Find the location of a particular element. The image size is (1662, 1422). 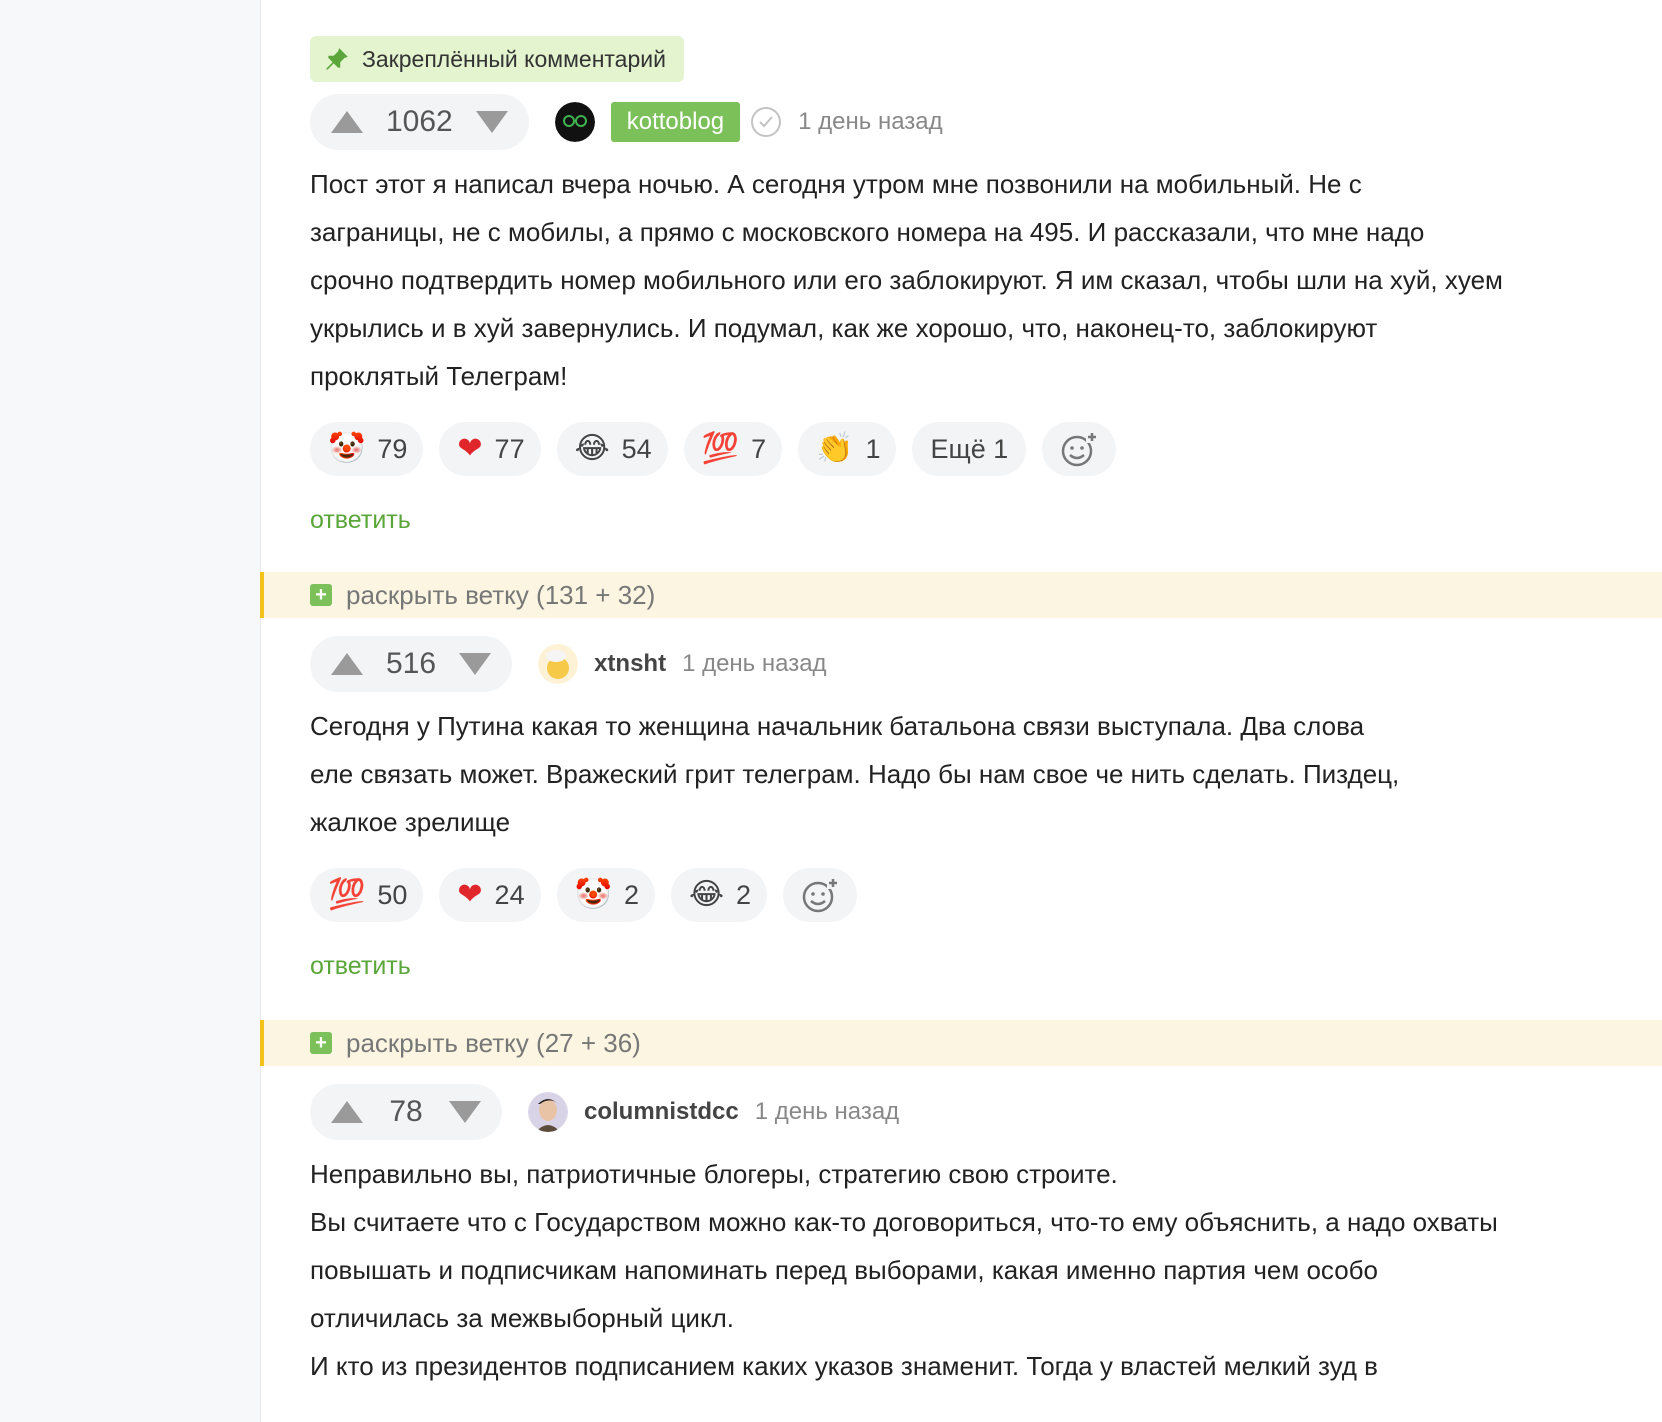

author-username: kottoblog is located at coordinates (675, 122).